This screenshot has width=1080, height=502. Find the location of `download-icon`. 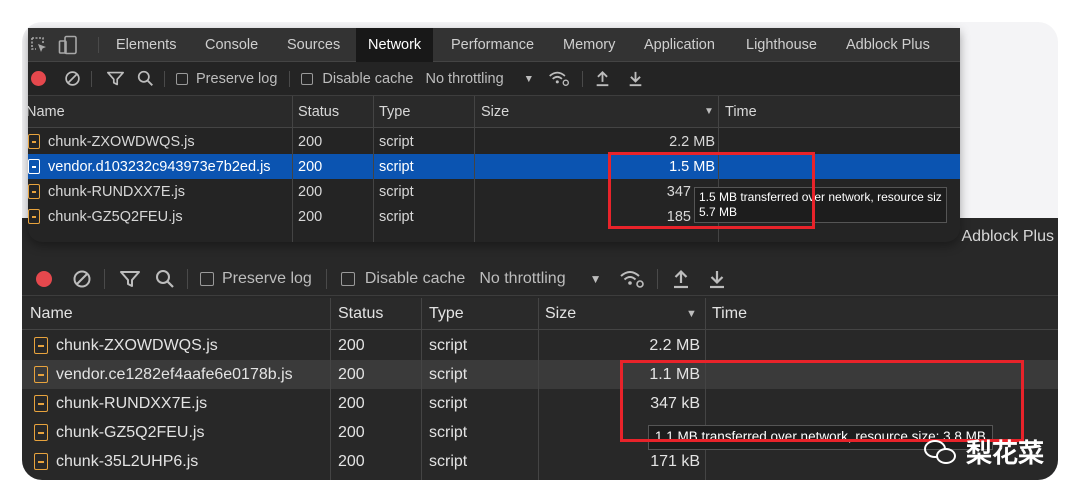

download-icon is located at coordinates (635, 79).